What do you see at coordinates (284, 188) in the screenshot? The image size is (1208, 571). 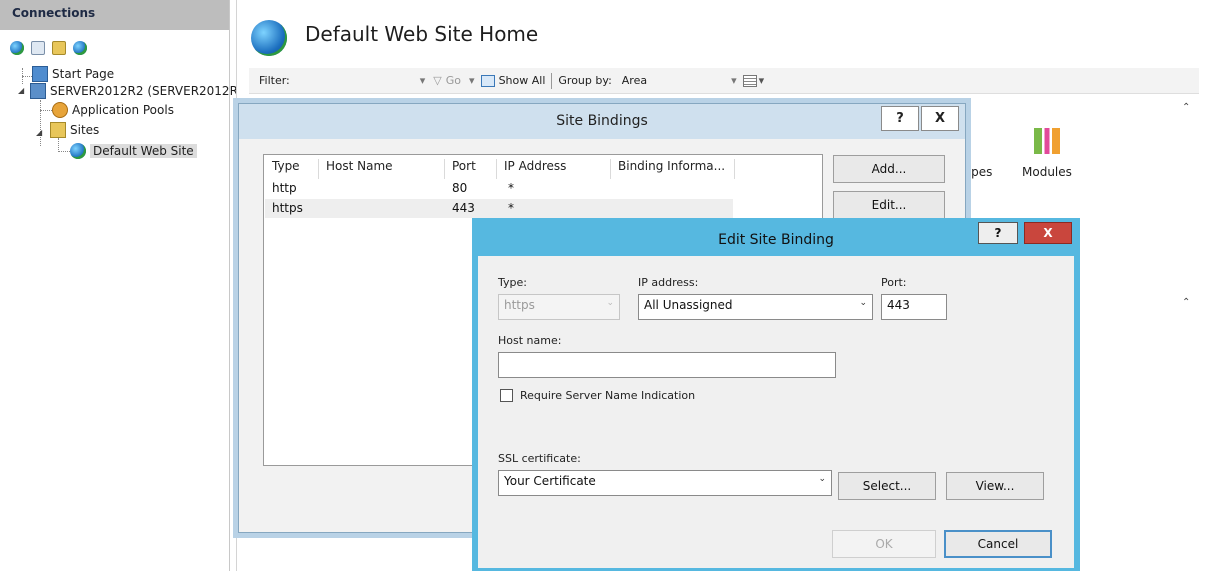 I see `cell-type: http` at bounding box center [284, 188].